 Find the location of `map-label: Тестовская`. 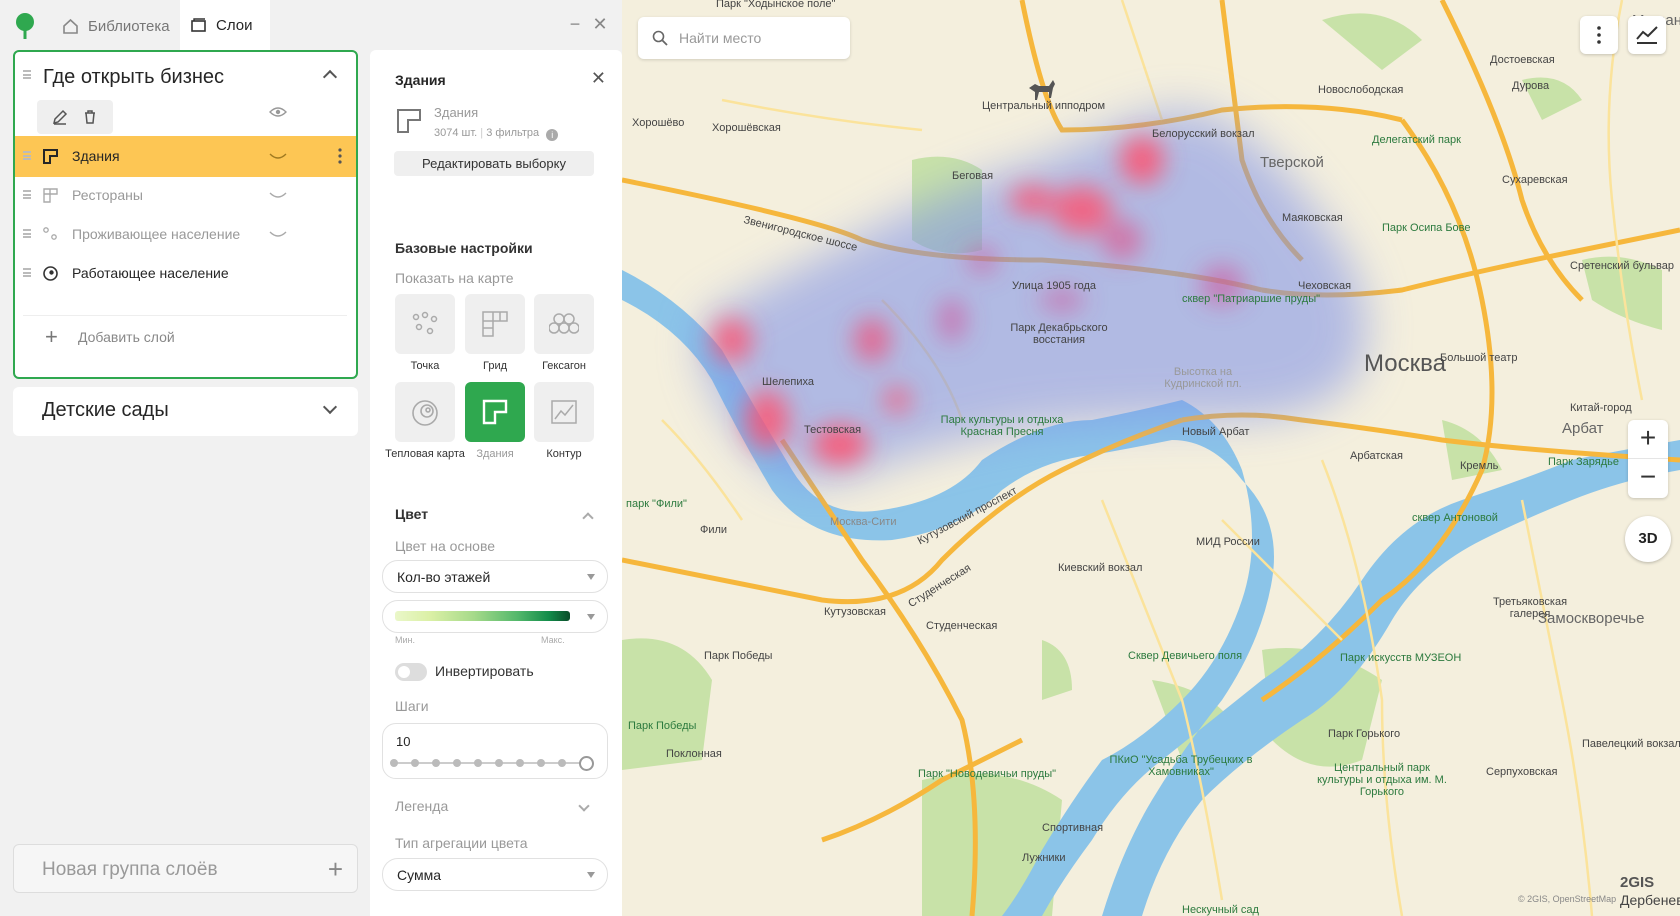

map-label: Тестовская is located at coordinates (833, 430).